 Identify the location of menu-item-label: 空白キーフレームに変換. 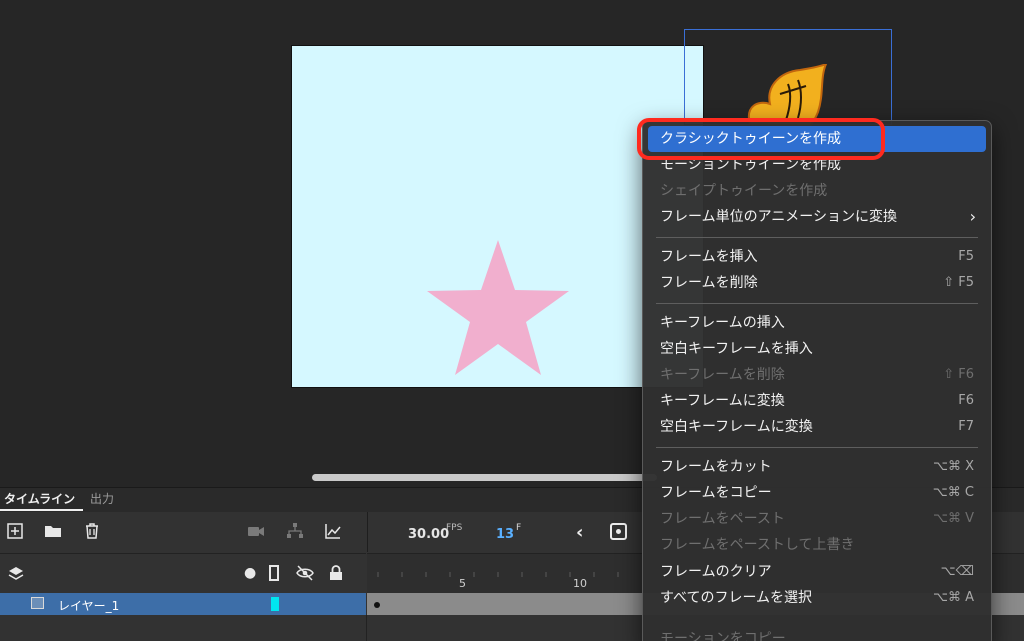
(736, 427).